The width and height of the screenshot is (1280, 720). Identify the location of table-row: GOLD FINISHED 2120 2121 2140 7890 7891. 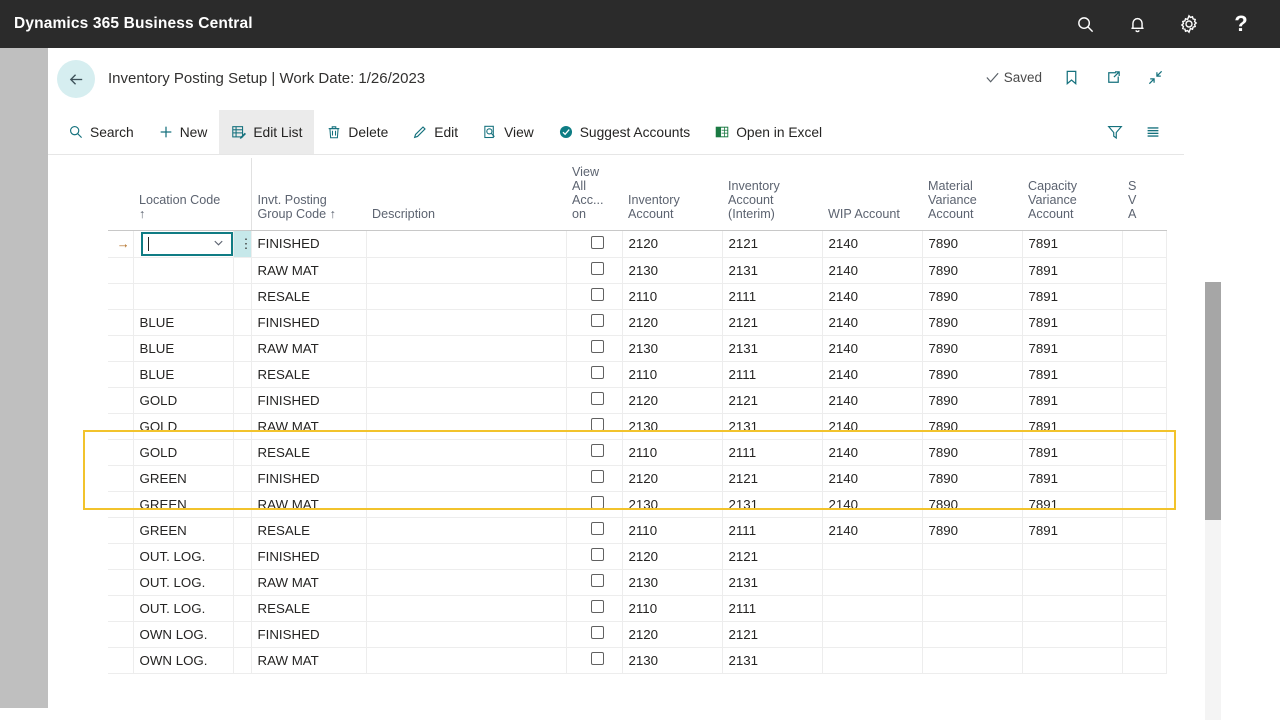
(637, 400).